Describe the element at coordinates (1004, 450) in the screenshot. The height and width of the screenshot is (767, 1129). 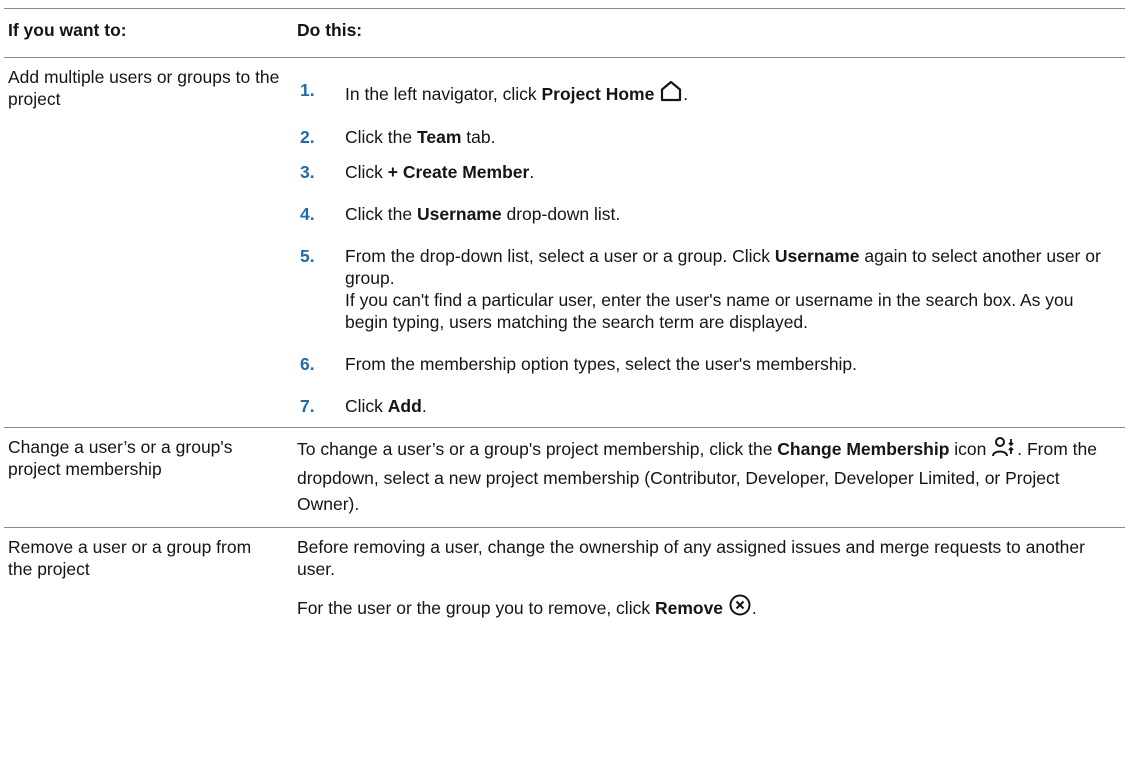
I see `change-membership-icon` at that location.